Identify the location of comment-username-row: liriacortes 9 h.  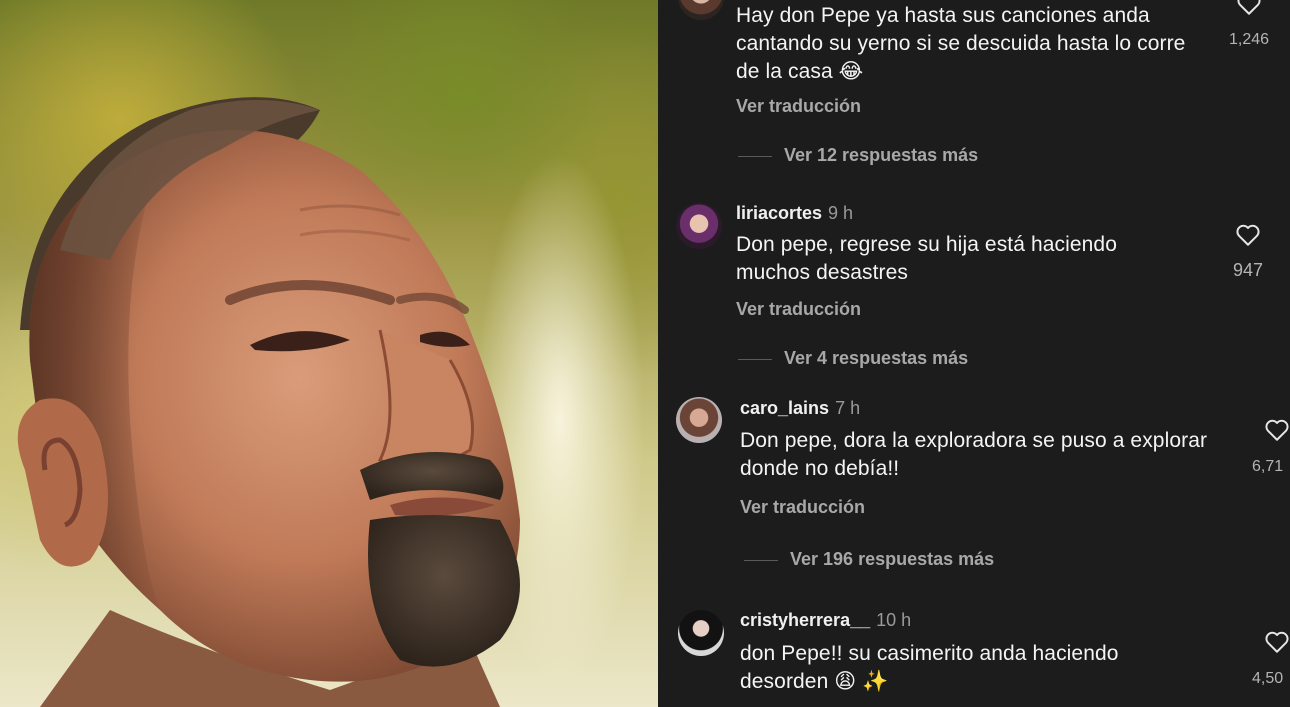
(794, 213).